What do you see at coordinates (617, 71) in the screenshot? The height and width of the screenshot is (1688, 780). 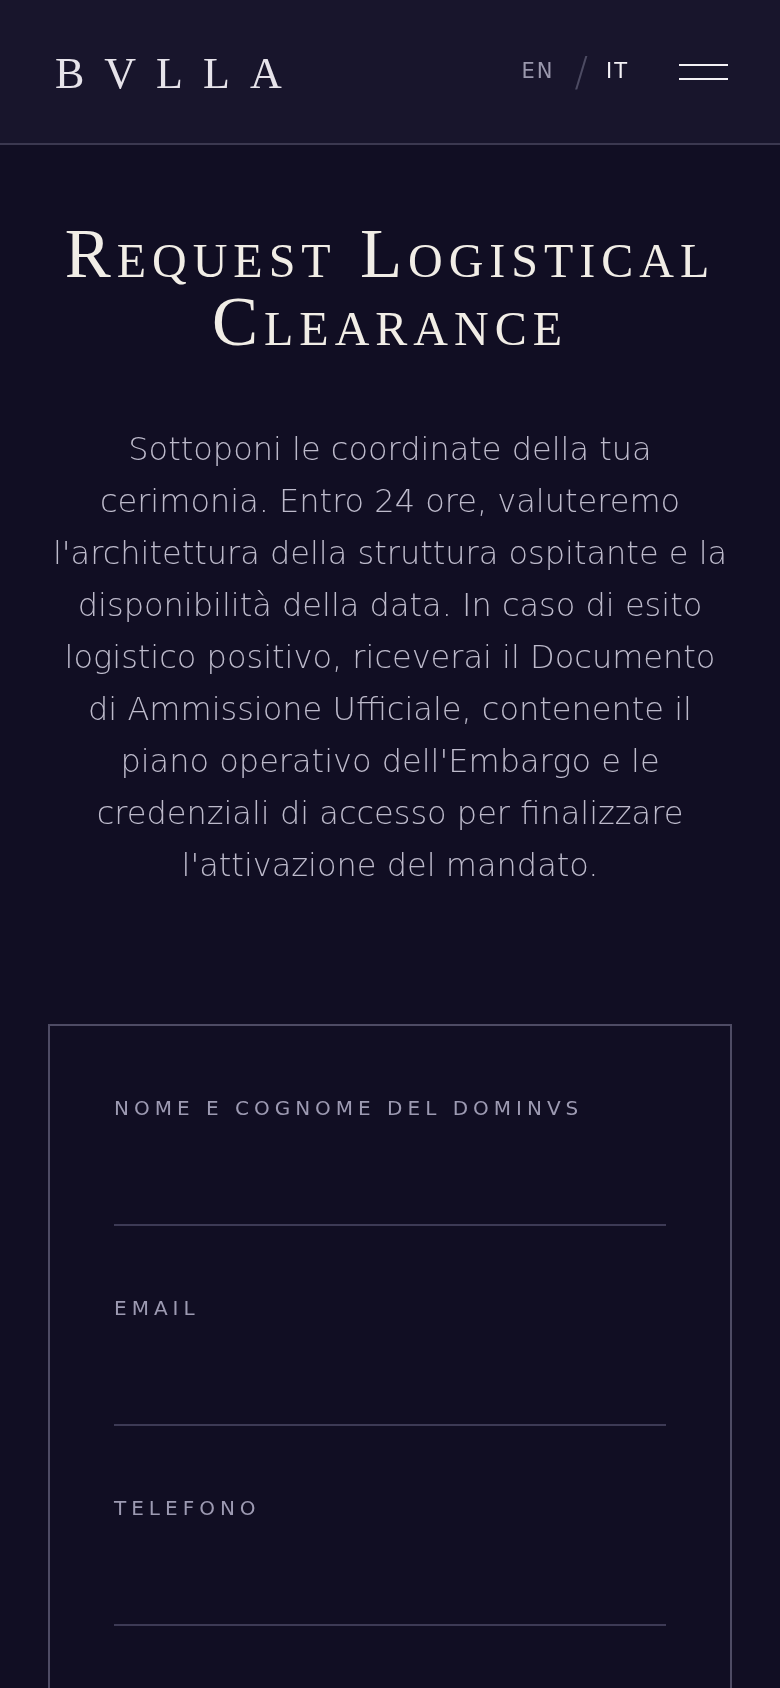 I see `language-link: IT` at bounding box center [617, 71].